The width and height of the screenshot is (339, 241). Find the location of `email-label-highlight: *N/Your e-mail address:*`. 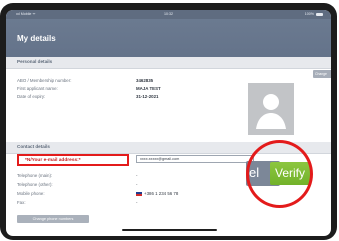

email-label-highlight: *N/Your e-mail address:* is located at coordinates (73, 160).